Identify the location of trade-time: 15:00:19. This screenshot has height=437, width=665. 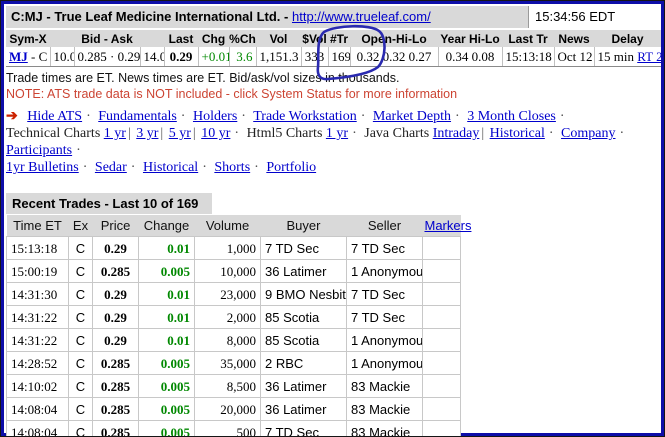
(37, 271).